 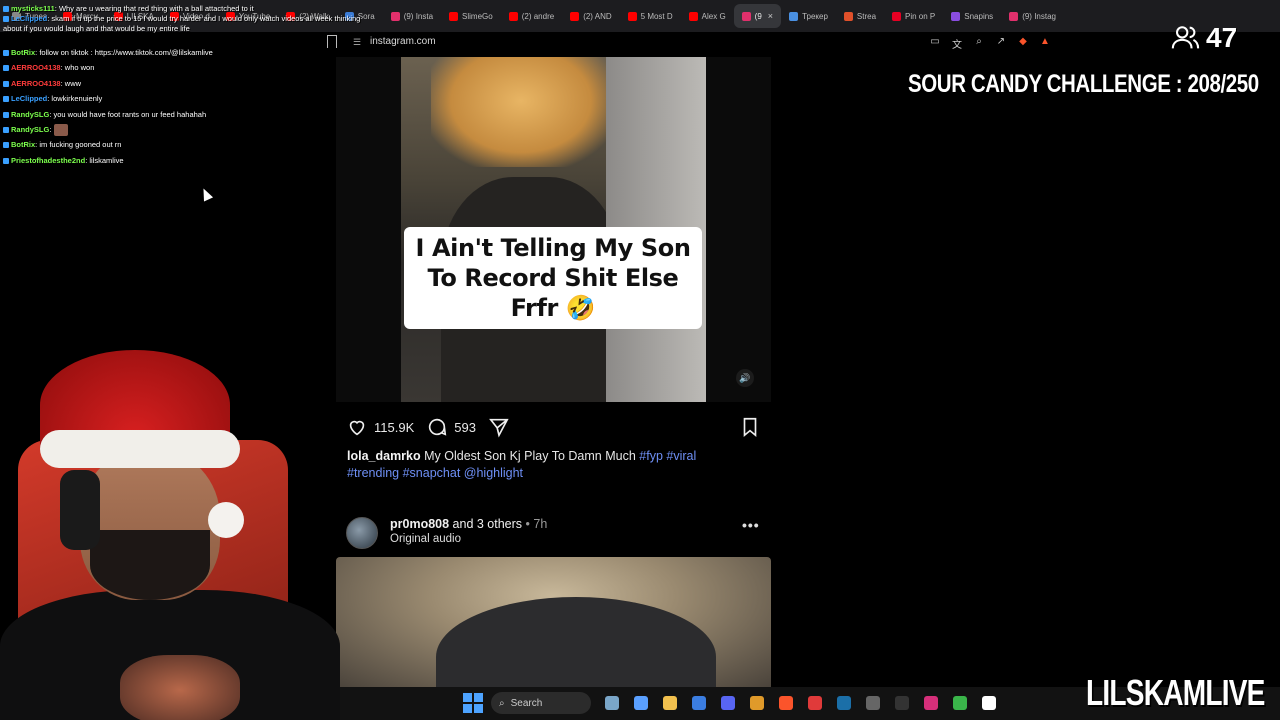 What do you see at coordinates (210, 160) in the screenshot?
I see `chat-message: Priestofhadesthe2nd: lilskamlive` at bounding box center [210, 160].